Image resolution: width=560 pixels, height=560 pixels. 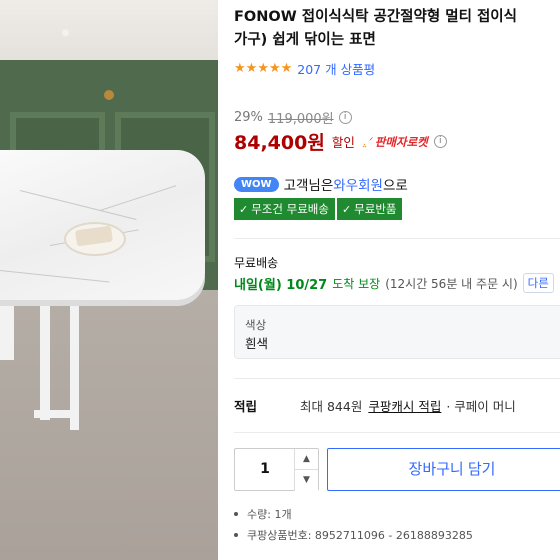 I want to click on list-item: 수량: 1개, so click(x=353, y=514).